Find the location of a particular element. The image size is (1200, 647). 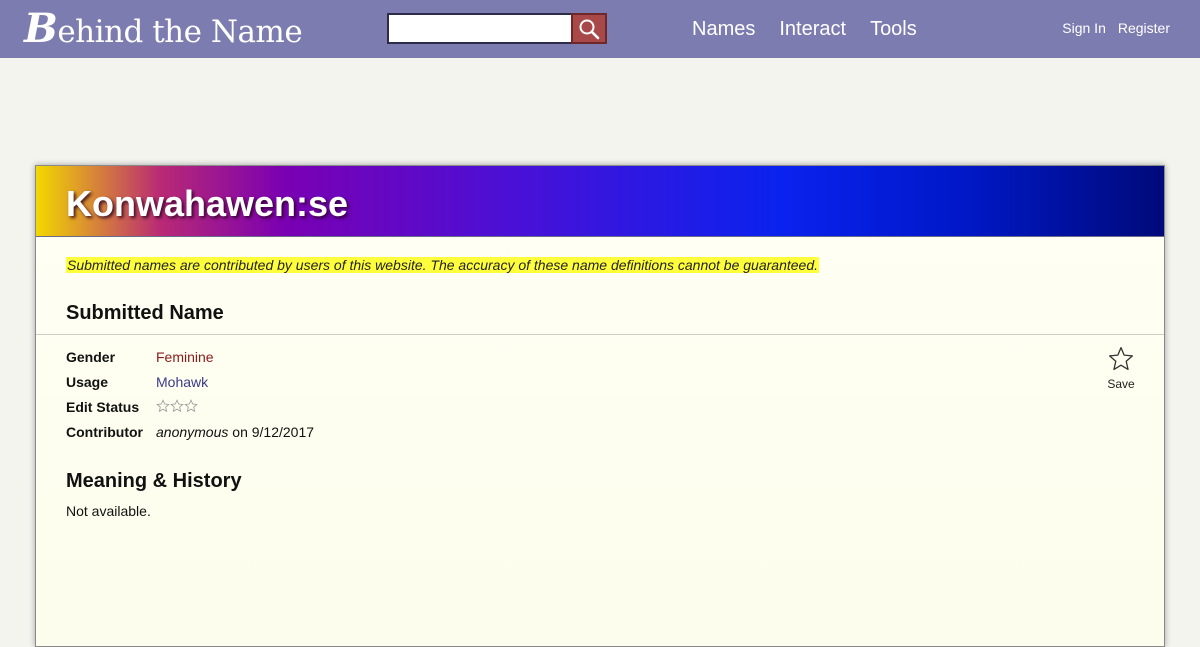

submitted-name-heading: Submitted Name is located at coordinates (145, 313).